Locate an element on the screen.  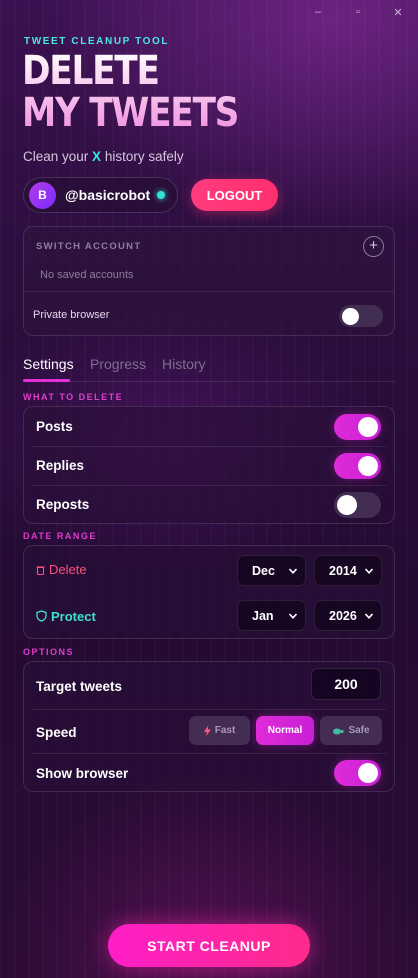
account-pill: B @basicrobot is located at coordinates (100, 195).